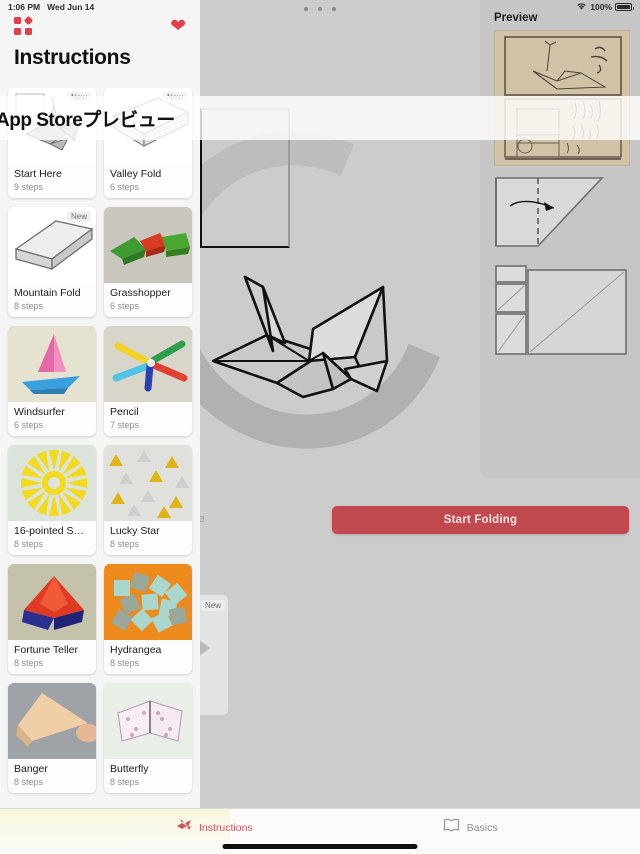  I want to click on card-meta: Mountain Fold 8 steps, so click(52, 297).